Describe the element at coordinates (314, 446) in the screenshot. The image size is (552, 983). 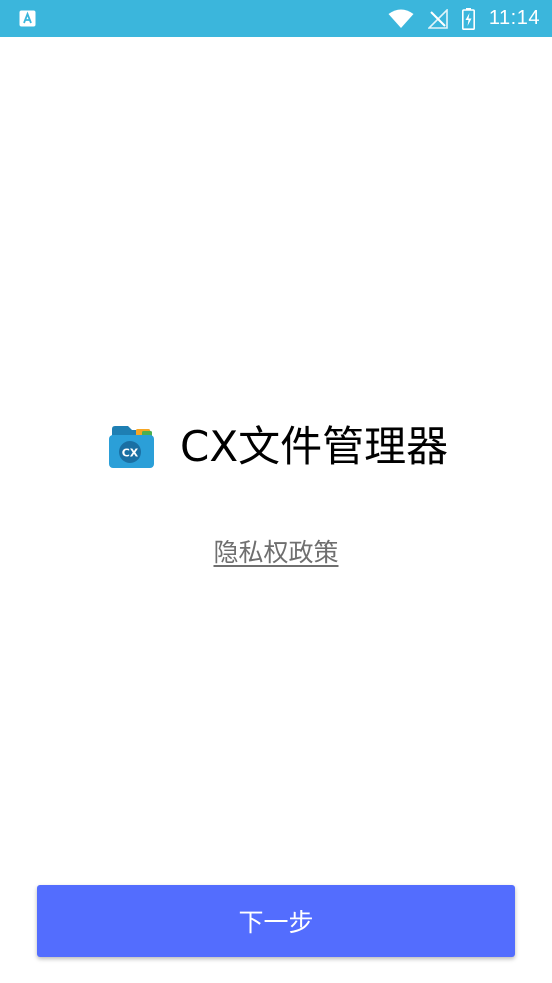
I see `app-title: CX文件管理器` at that location.